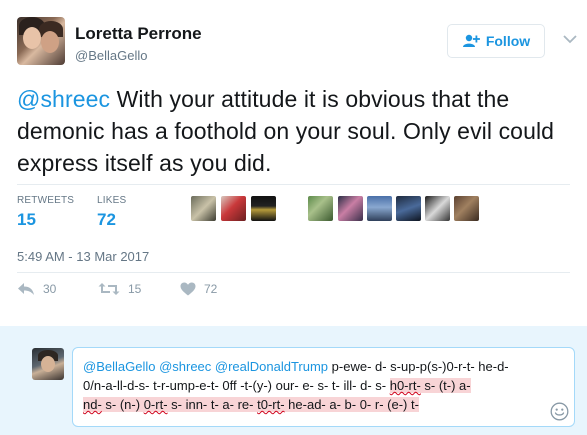 This screenshot has width=587, height=435. I want to click on retweet-icon, so click(109, 289).